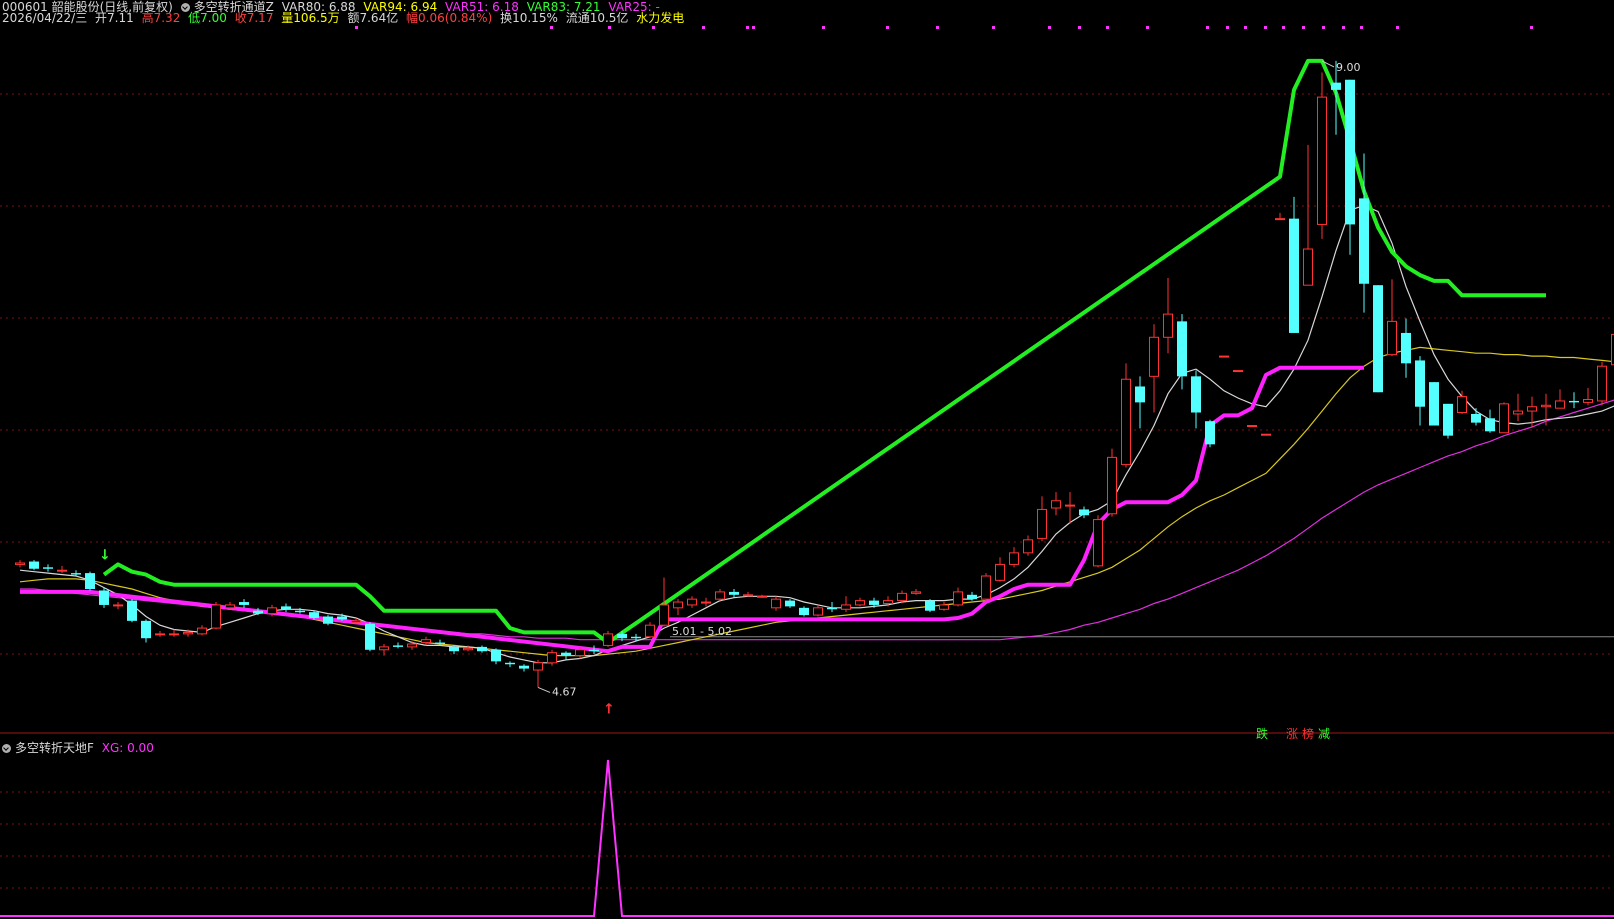  What do you see at coordinates (54, 748) in the screenshot?
I see `sub-indicator-name: 多空转折天地F` at bounding box center [54, 748].